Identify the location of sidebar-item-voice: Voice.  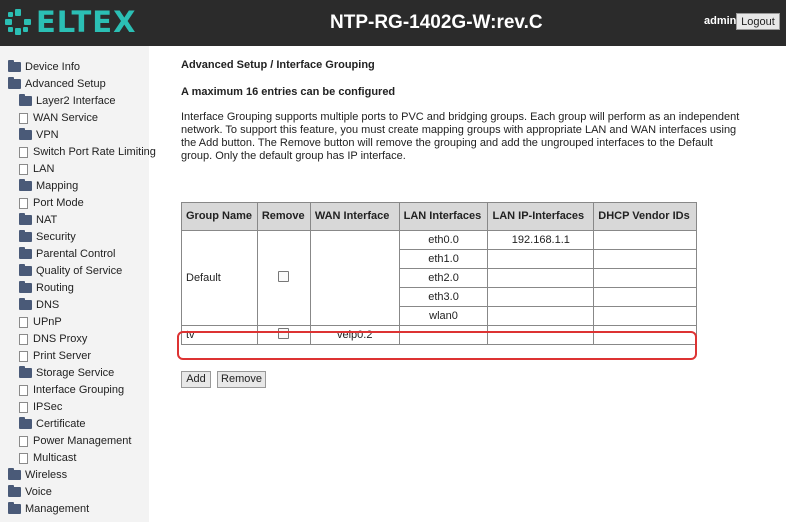
(30, 492).